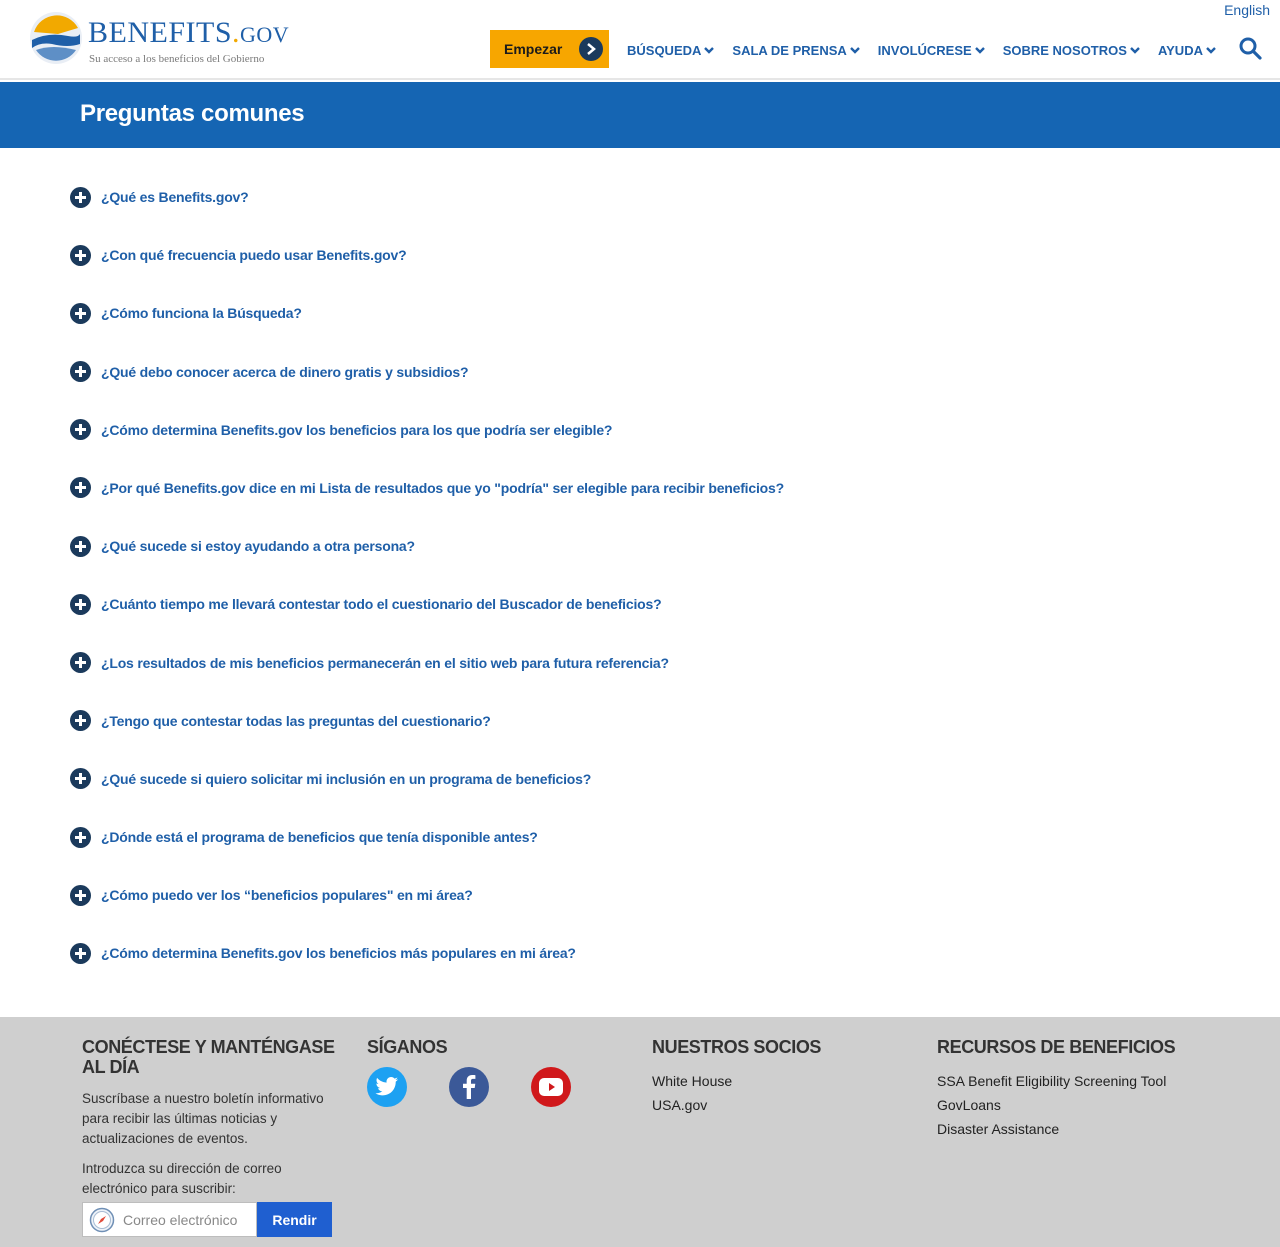 The image size is (1280, 1247). What do you see at coordinates (407, 1047) in the screenshot?
I see `footer-follow-title: SÍGANOS` at bounding box center [407, 1047].